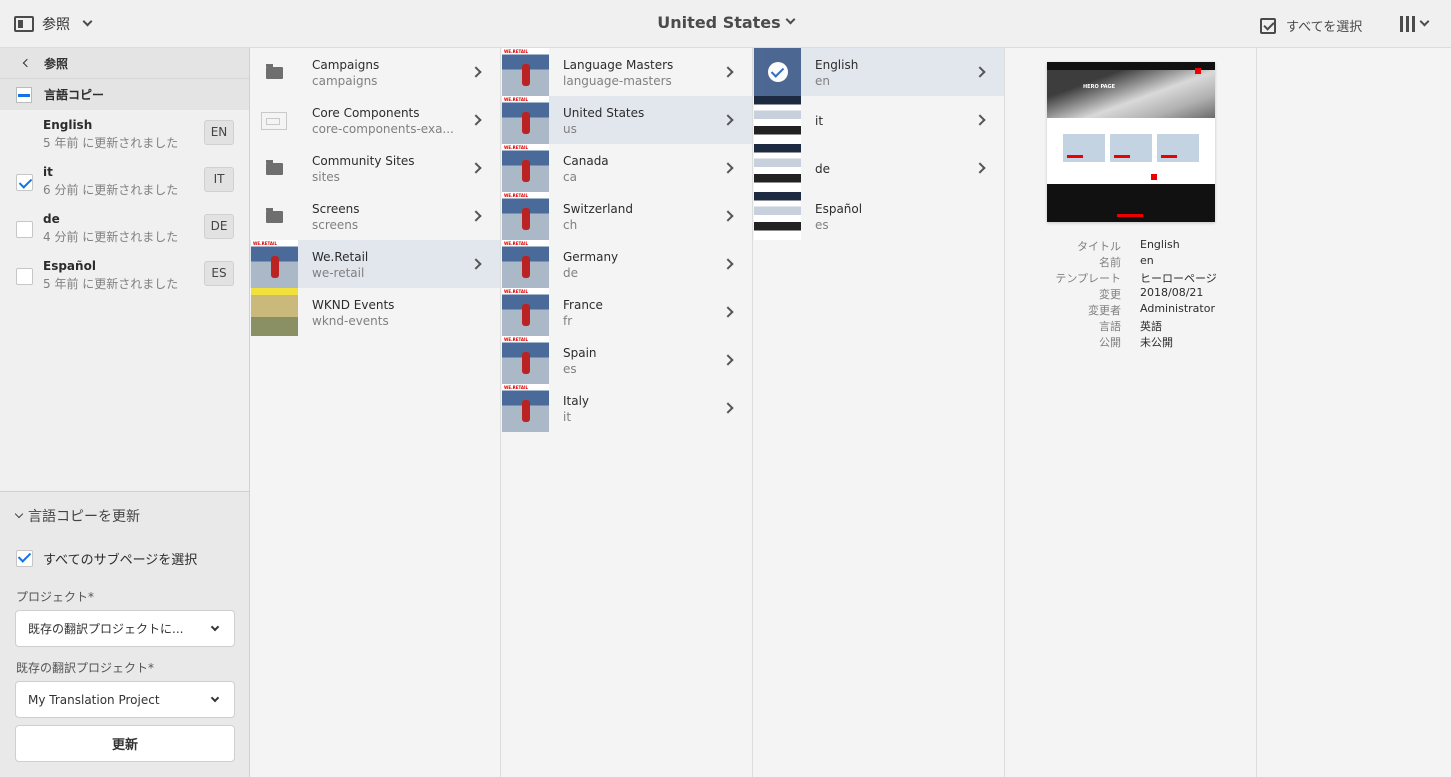  I want to click on language-name: de, so click(51, 219).